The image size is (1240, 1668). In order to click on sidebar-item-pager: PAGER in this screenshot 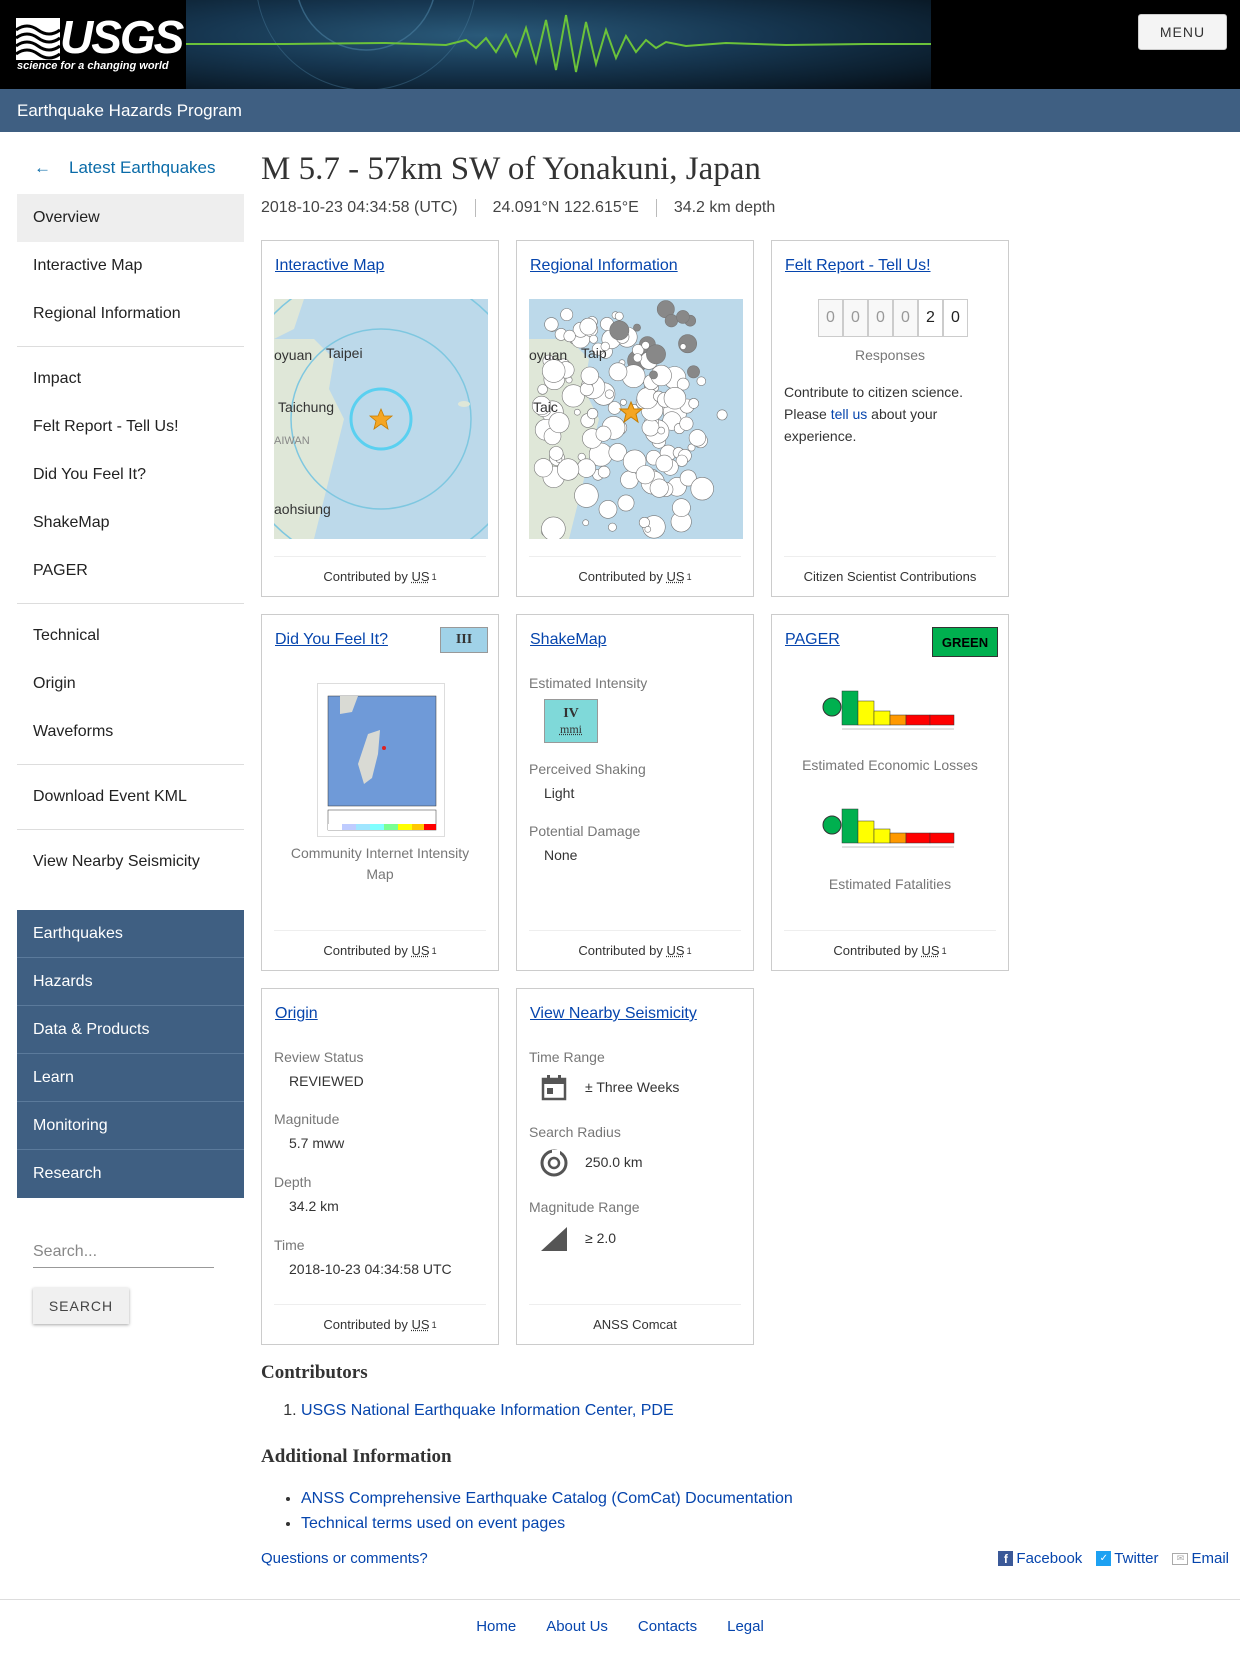, I will do `click(130, 571)`.